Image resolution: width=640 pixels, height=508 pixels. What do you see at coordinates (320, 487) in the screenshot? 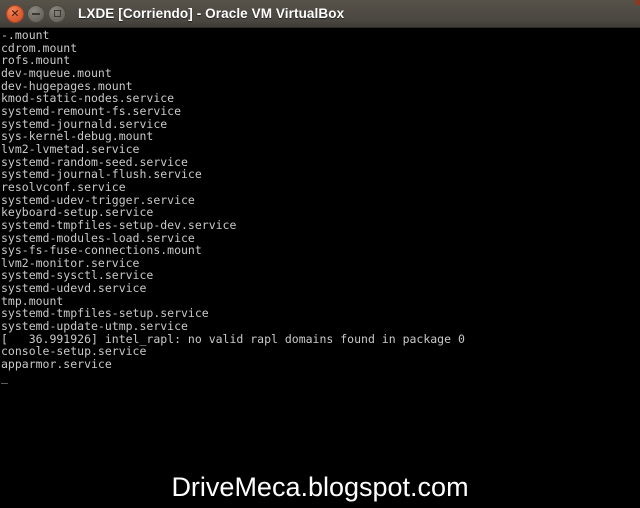
I see `watermark-text: DriveMeca.blogspot.com` at bounding box center [320, 487].